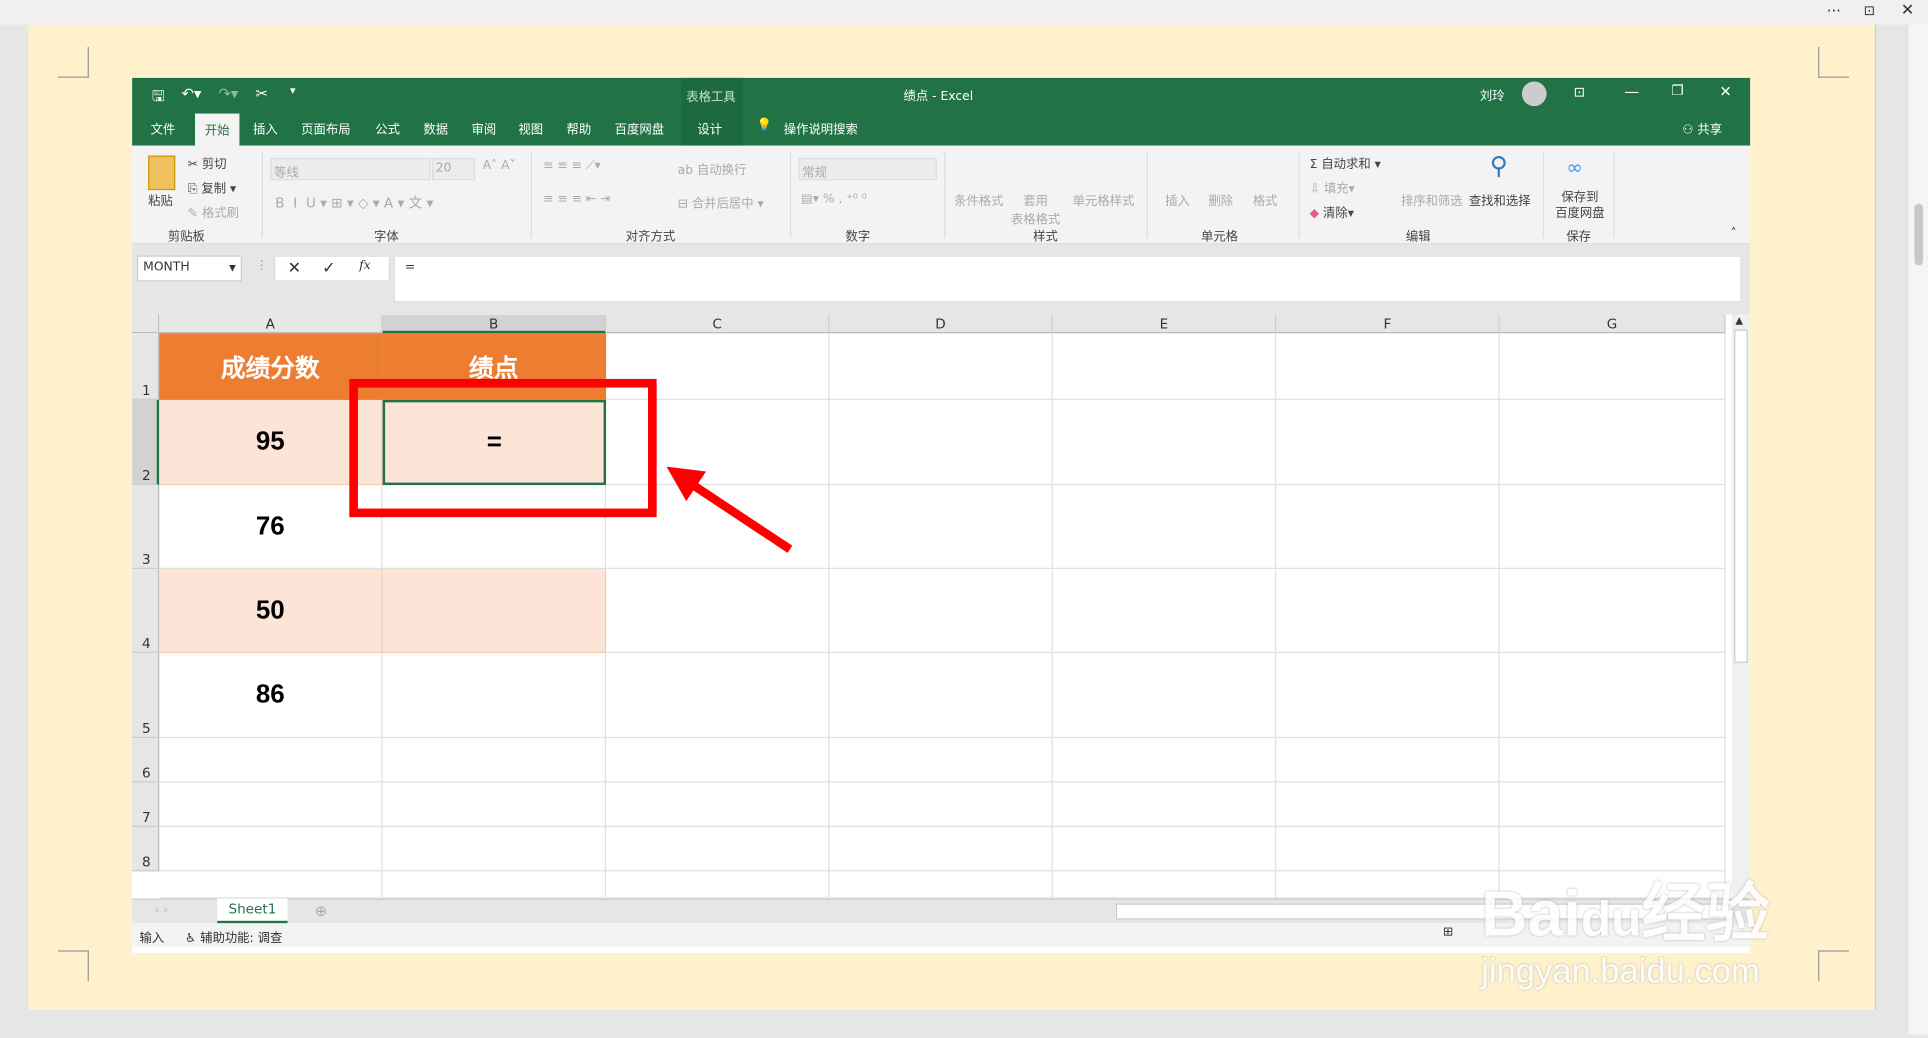 The image size is (1928, 1038). What do you see at coordinates (494, 760) in the screenshot?
I see `cell-B6` at bounding box center [494, 760].